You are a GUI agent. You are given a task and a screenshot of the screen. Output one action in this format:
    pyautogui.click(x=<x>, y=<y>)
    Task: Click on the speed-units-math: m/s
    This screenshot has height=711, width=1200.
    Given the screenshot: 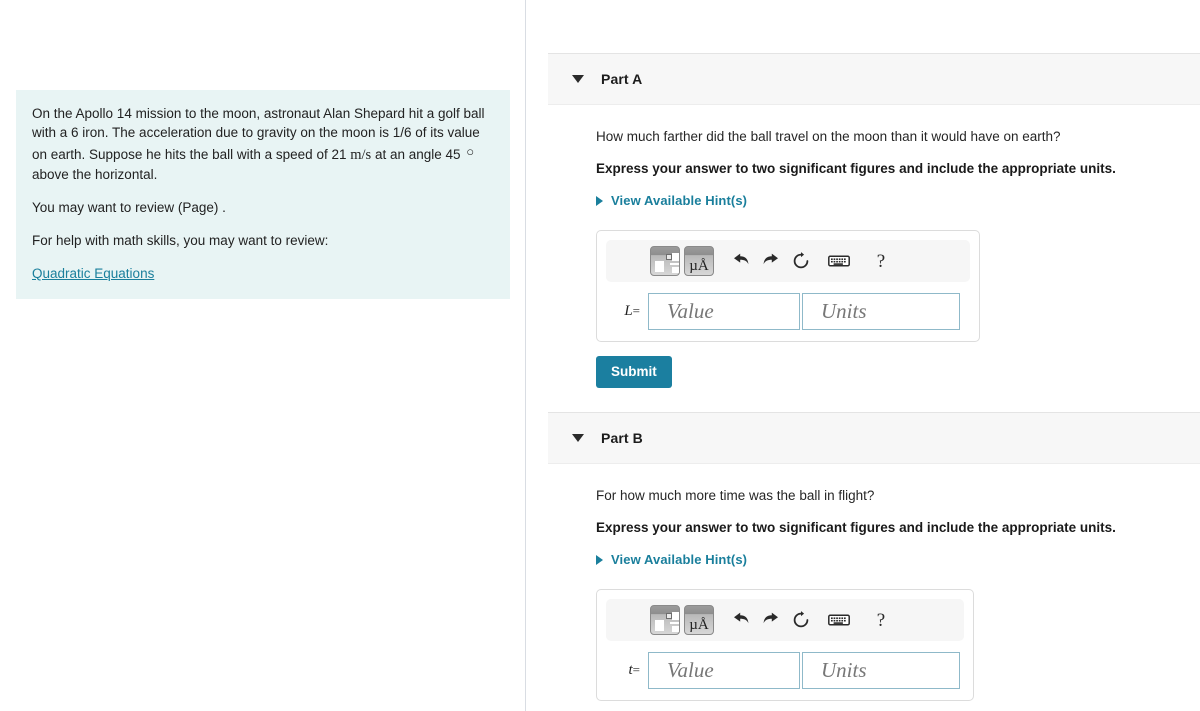 What is the action you would take?
    pyautogui.click(x=361, y=155)
    